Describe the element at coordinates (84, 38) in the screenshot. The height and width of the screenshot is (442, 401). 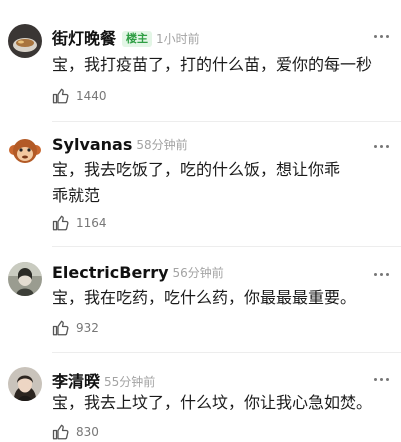
I see `username: 街灯晚餐` at that location.